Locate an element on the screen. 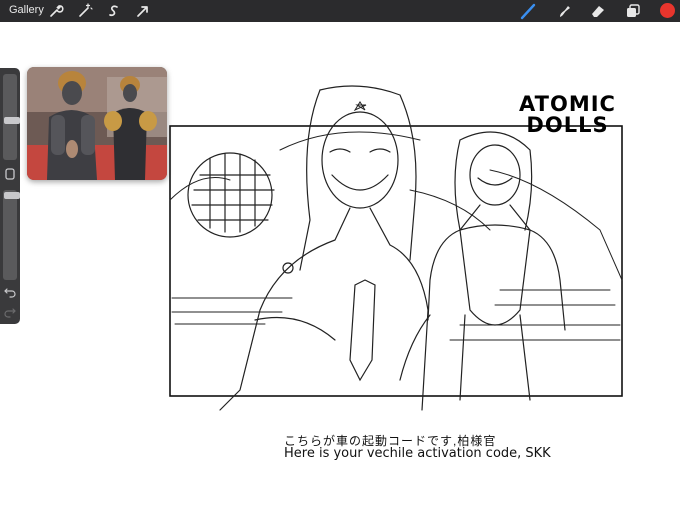 This screenshot has height=510, width=680. brush-size-slider is located at coordinates (11, 117).